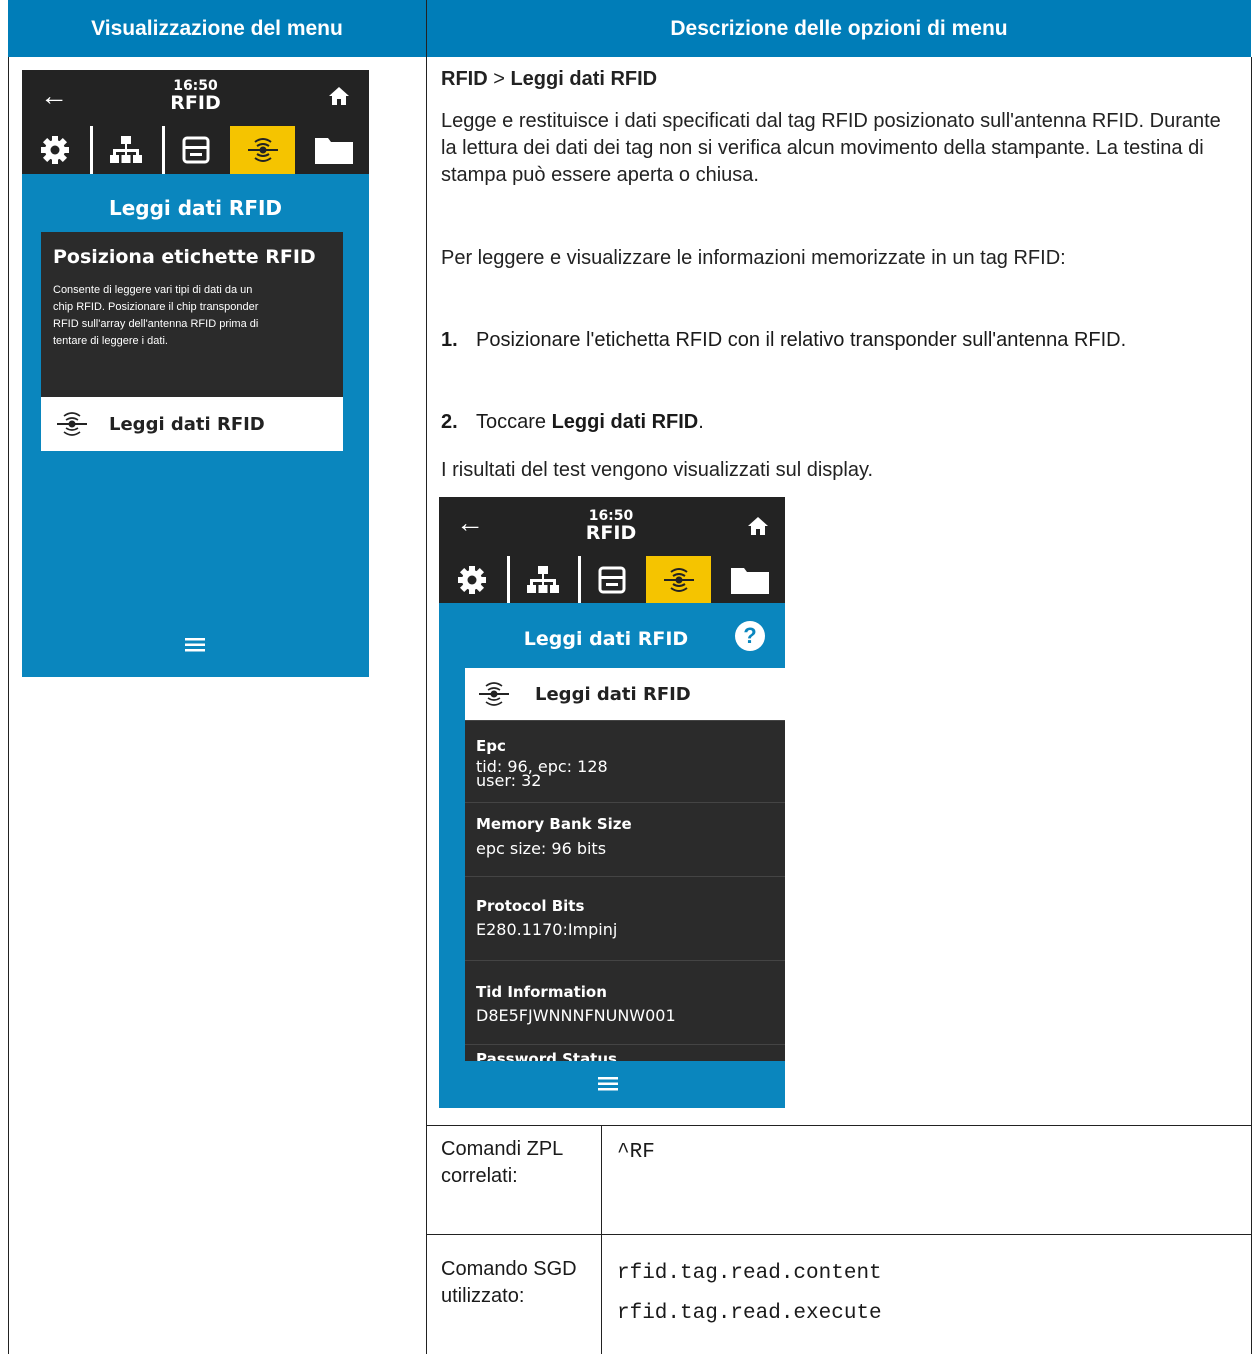  I want to click on info-key: Tid Information, so click(541, 992).